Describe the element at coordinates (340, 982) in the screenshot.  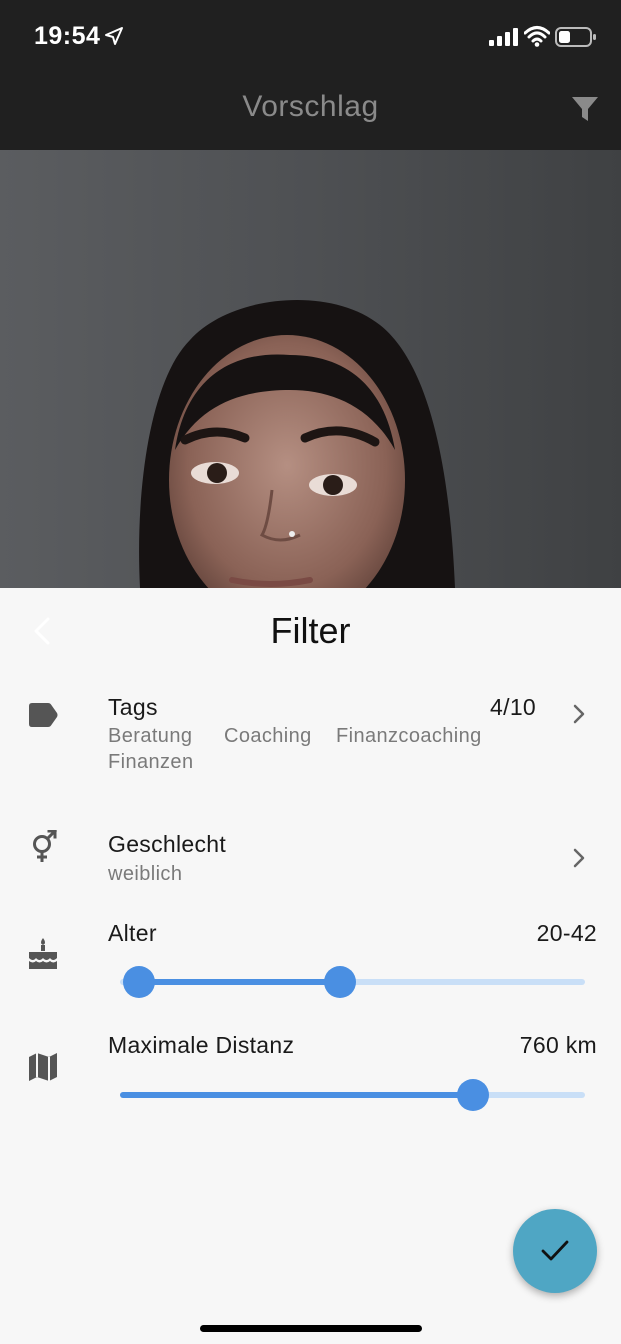
I see `age-max-thumb` at that location.